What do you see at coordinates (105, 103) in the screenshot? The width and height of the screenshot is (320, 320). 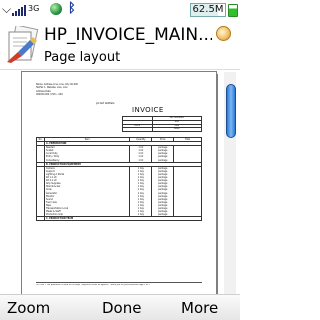 I see `job-reference: Job Ref: Ref/Date` at bounding box center [105, 103].